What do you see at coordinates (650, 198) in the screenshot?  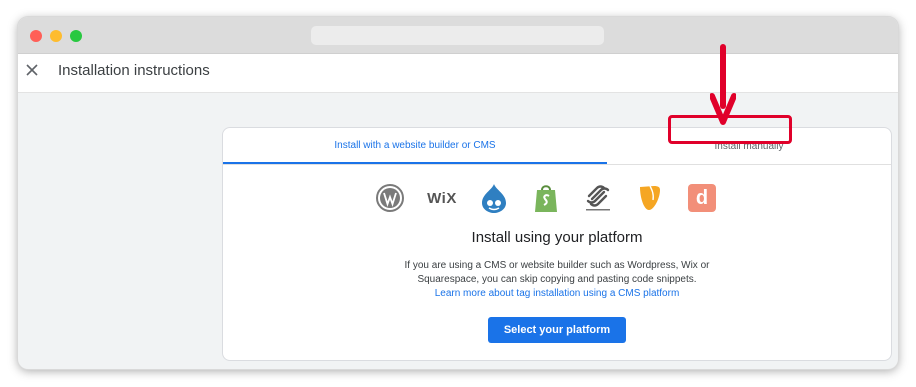 I see `typo3-icon` at bounding box center [650, 198].